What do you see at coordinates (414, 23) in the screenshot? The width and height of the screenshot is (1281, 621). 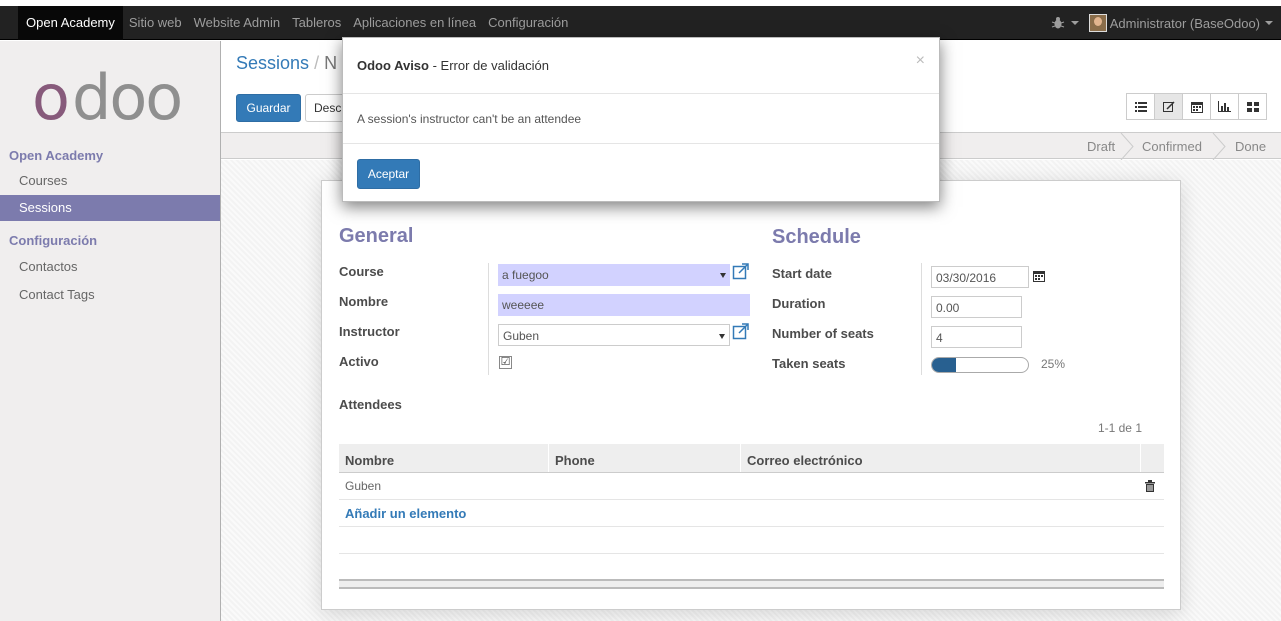 I see `menu-aplicaciones: Aplicaciones en línea` at bounding box center [414, 23].